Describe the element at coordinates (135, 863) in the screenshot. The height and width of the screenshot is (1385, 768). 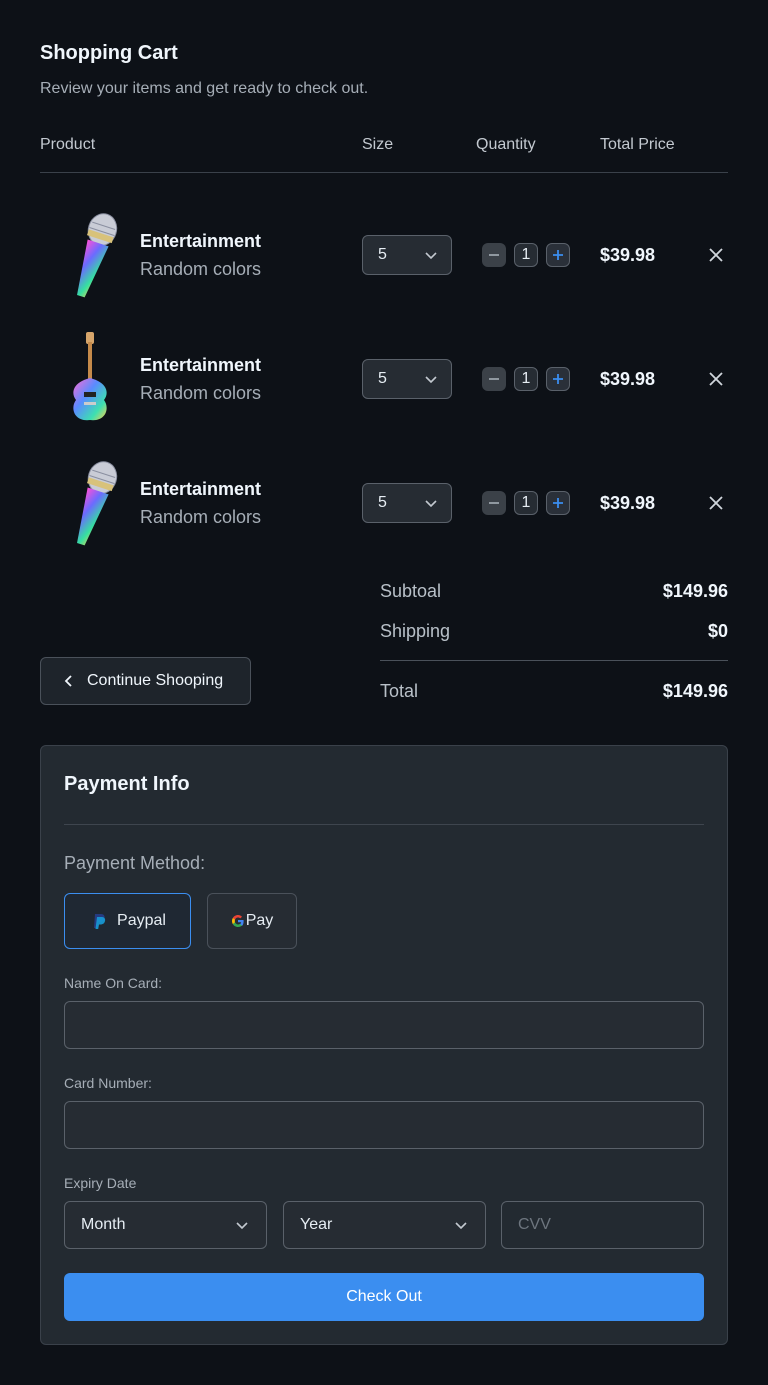
I see `payment-method-label: Payment Method:` at that location.